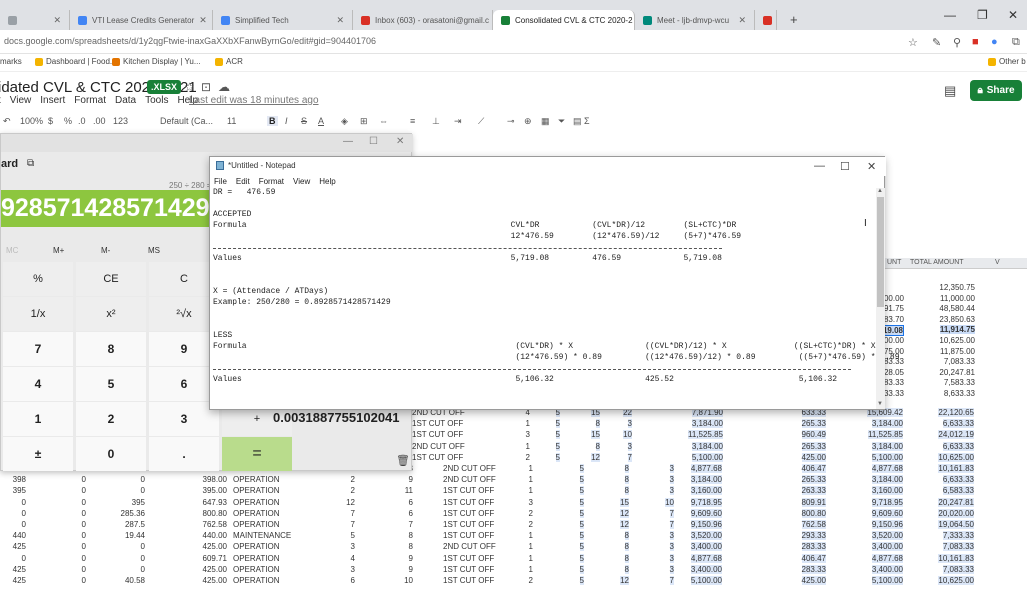 The image size is (1027, 596). I want to click on grid-cell: 293.33, so click(813, 536).